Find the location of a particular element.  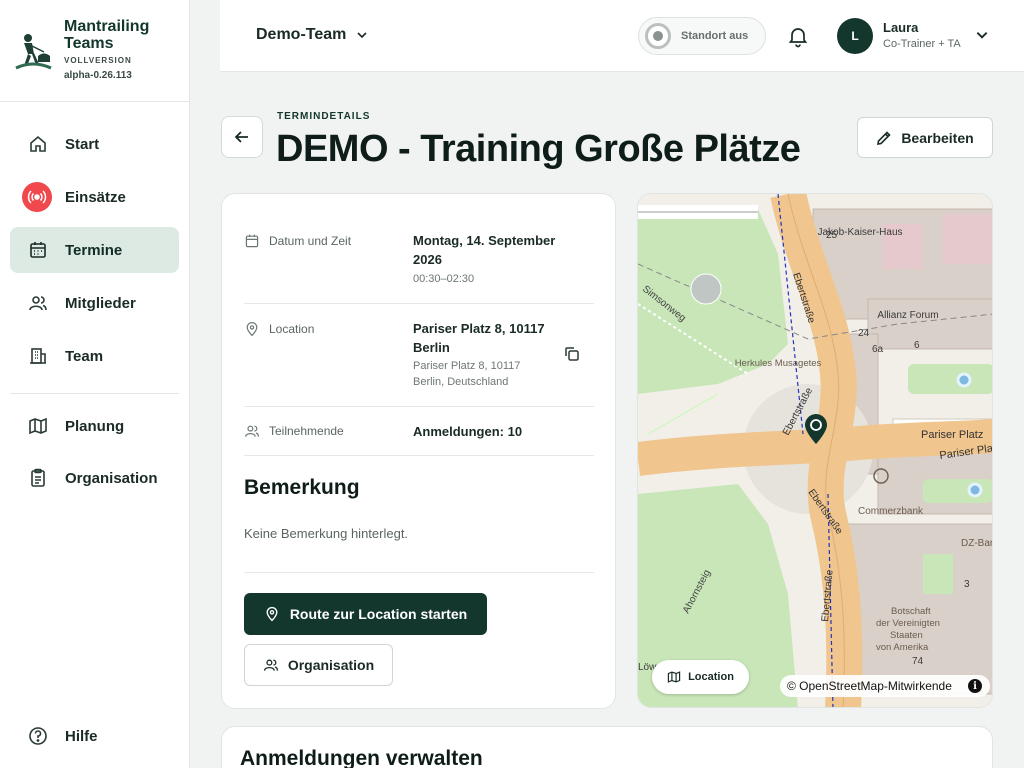

help-circle-icon is located at coordinates (38, 736).